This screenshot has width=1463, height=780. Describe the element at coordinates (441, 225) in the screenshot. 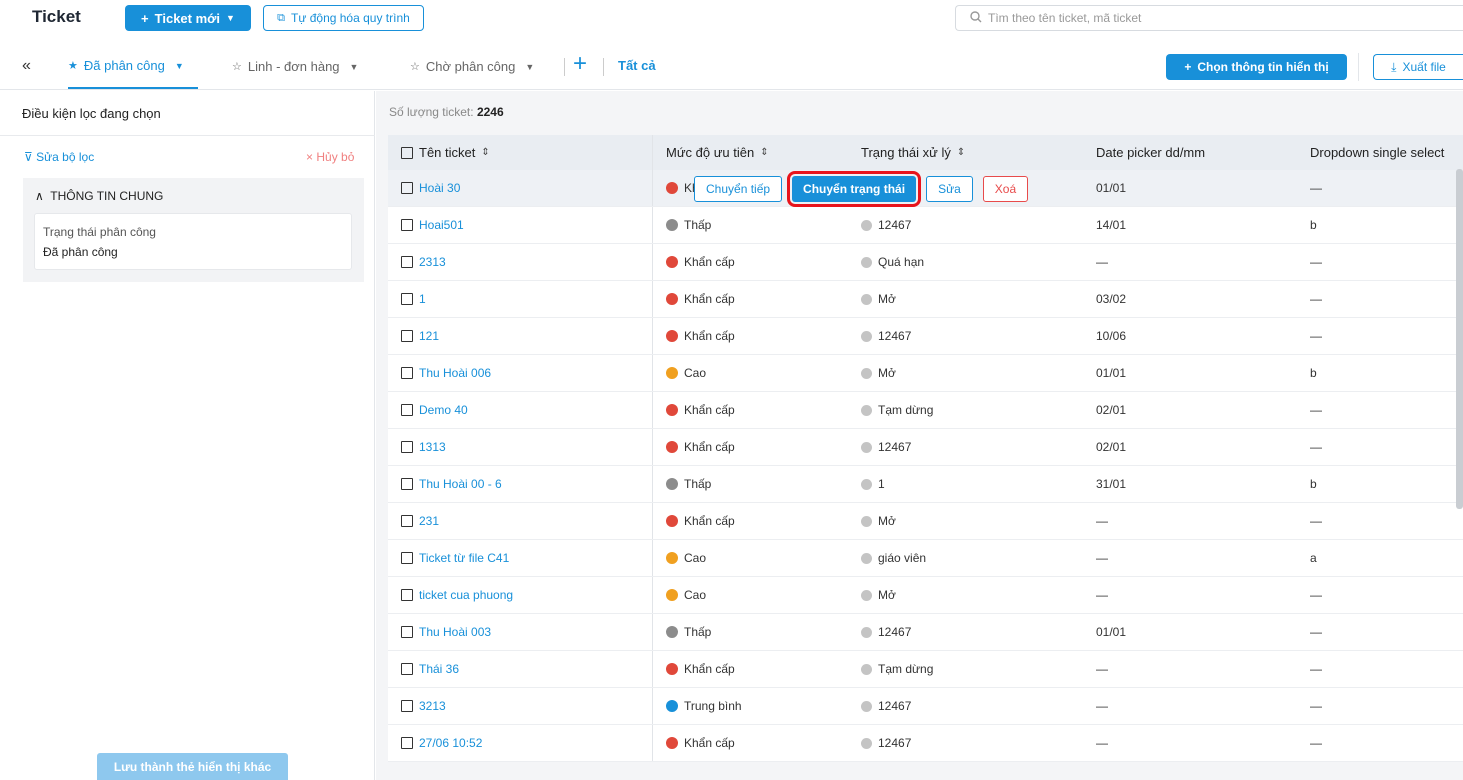

I see `ticket-name-link: Hoai501` at that location.